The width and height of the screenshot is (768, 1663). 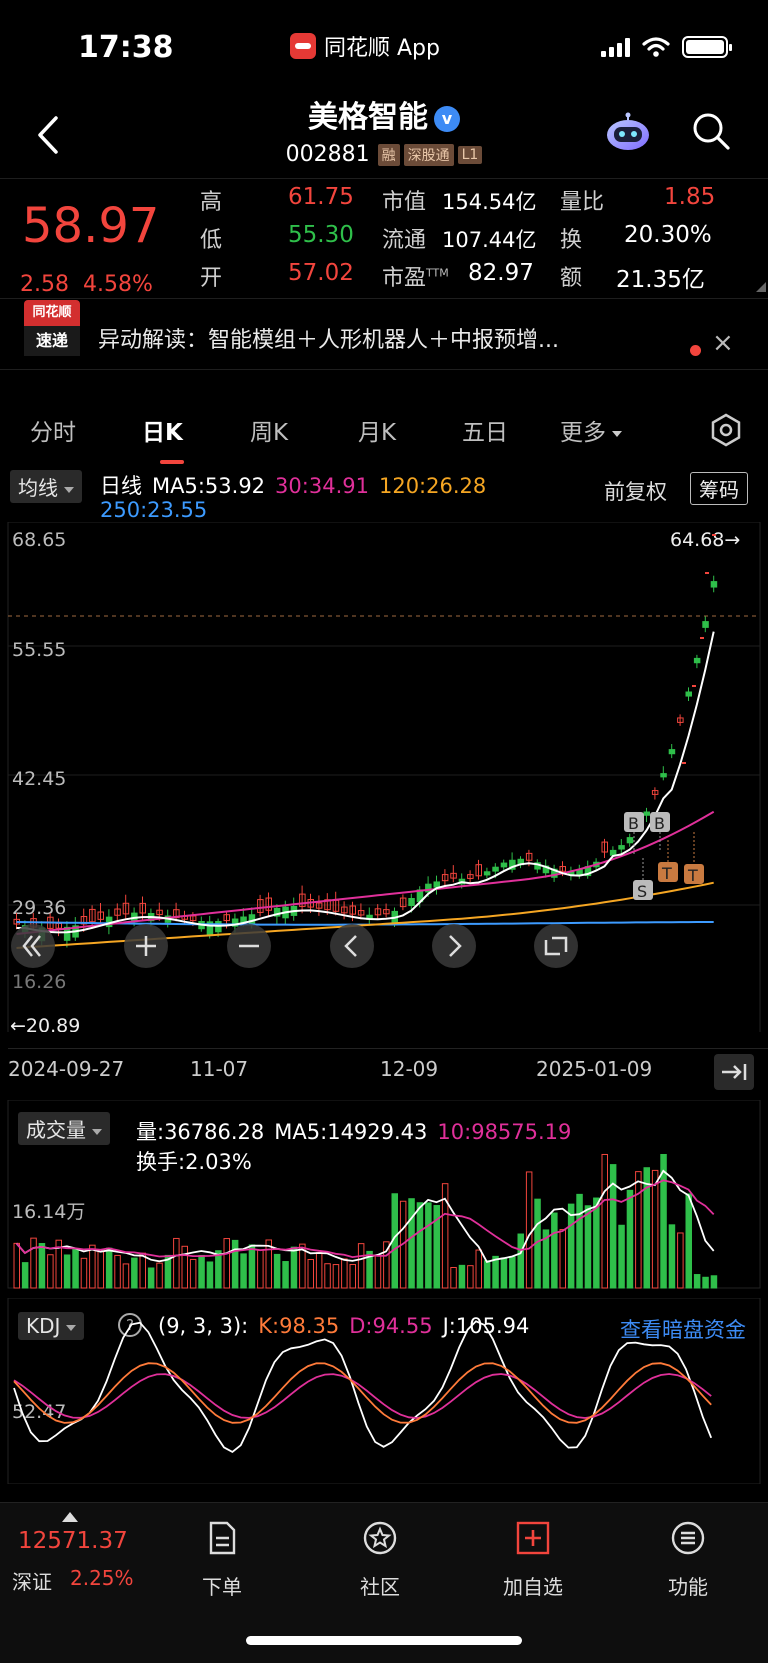 What do you see at coordinates (761, 287) in the screenshot?
I see `quote-expand-corner-icon` at bounding box center [761, 287].